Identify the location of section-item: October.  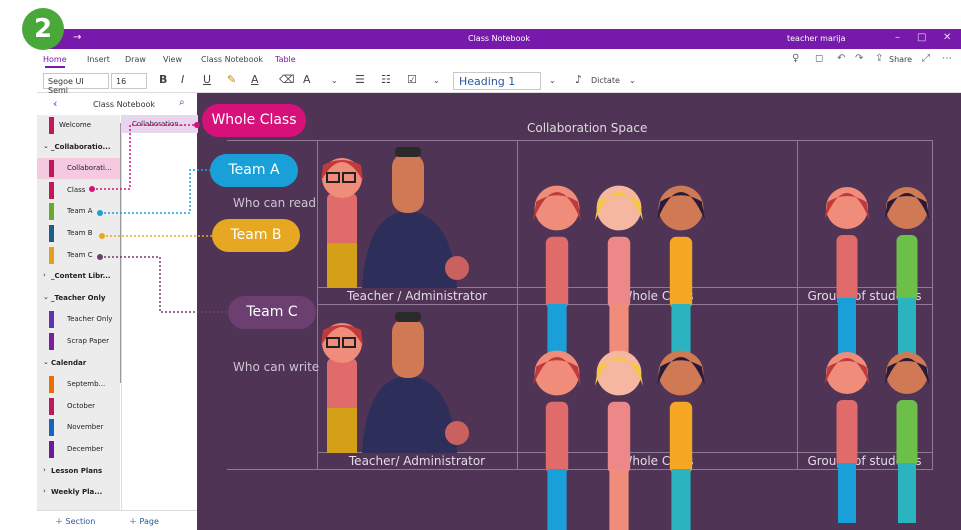
(78, 406).